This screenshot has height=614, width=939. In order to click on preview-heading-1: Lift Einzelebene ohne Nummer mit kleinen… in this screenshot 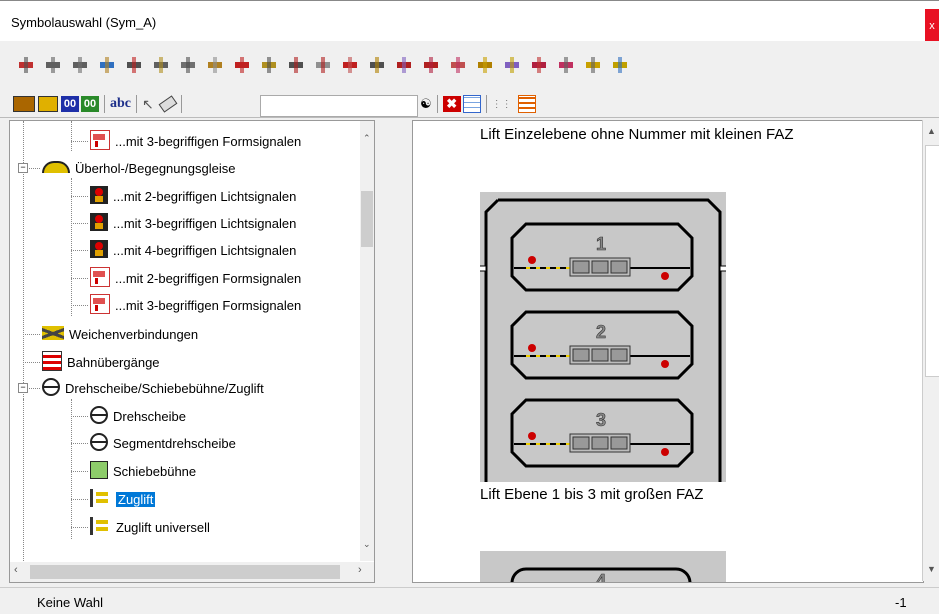, I will do `click(637, 134)`.